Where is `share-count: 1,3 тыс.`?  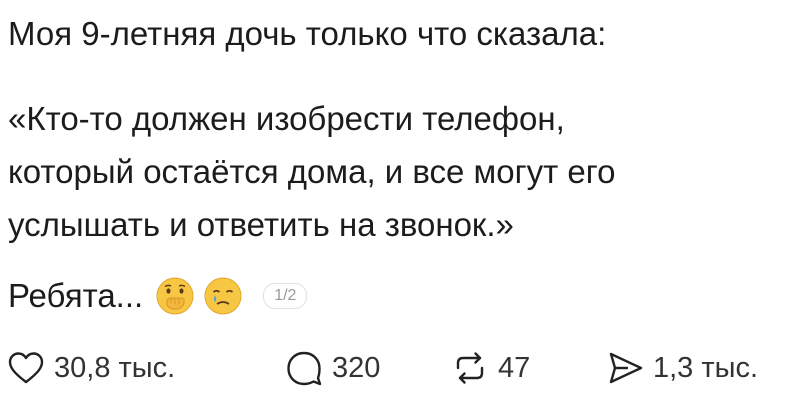 share-count: 1,3 тыс. is located at coordinates (706, 367).